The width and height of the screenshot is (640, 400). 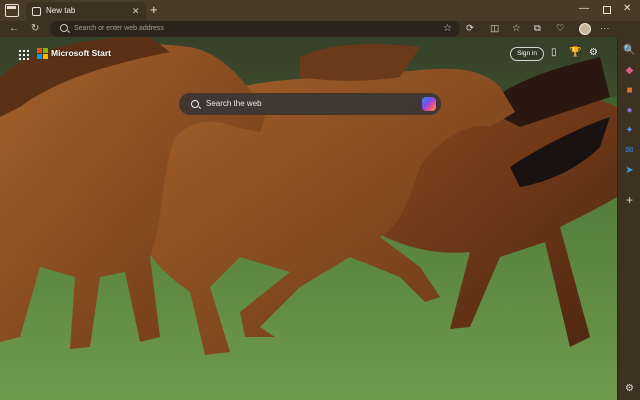 What do you see at coordinates (86, 11) in the screenshot?
I see `tab-new-tab: New tab ✕` at bounding box center [86, 11].